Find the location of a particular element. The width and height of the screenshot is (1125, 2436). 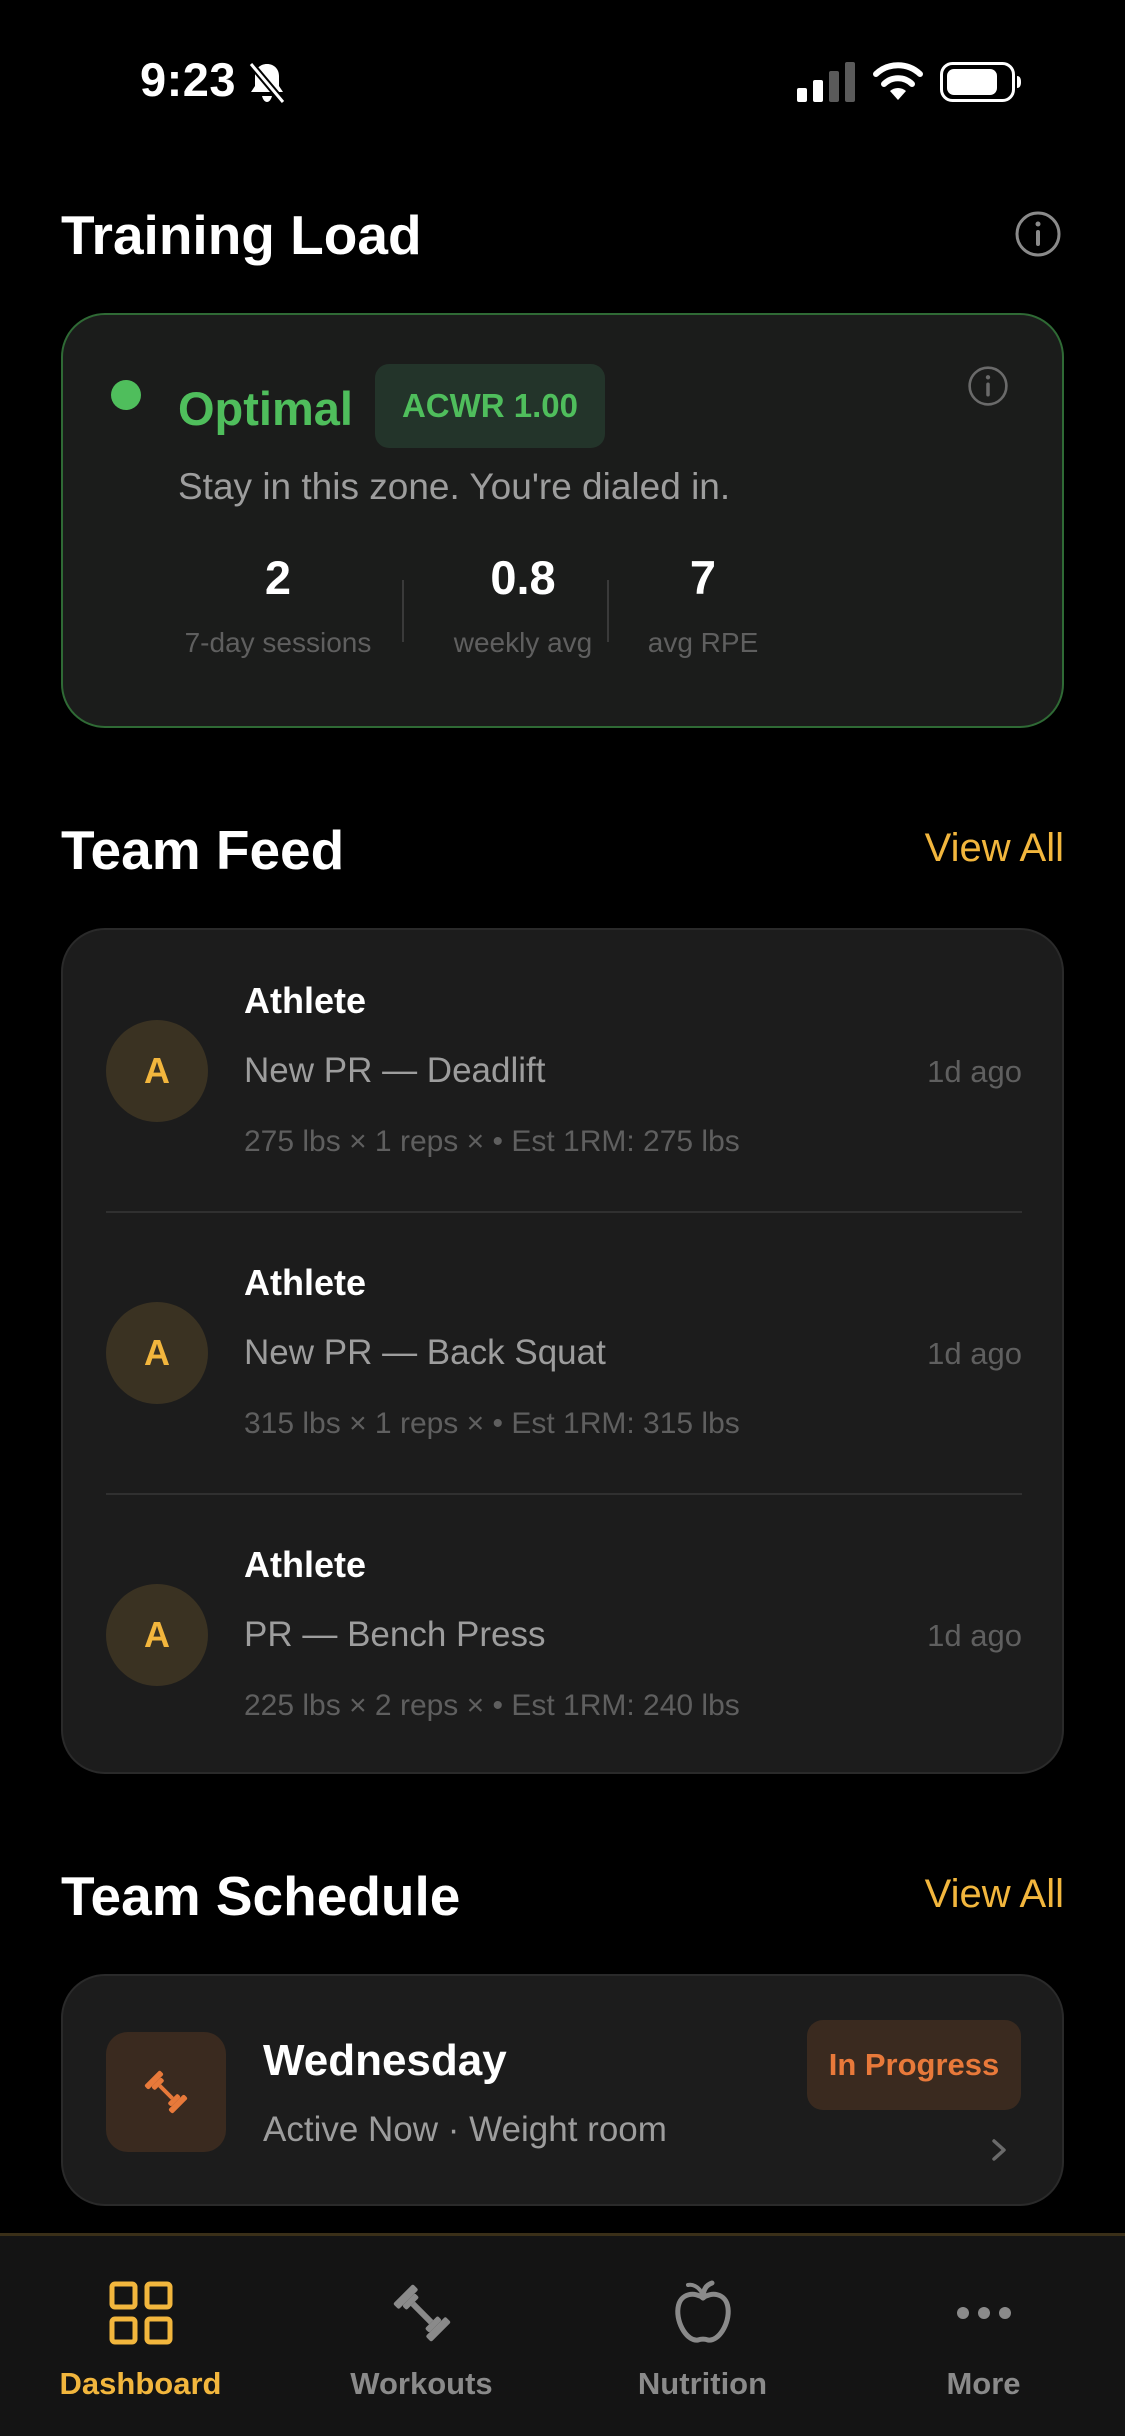

team-feed-view-all-link: View All is located at coordinates (994, 848).